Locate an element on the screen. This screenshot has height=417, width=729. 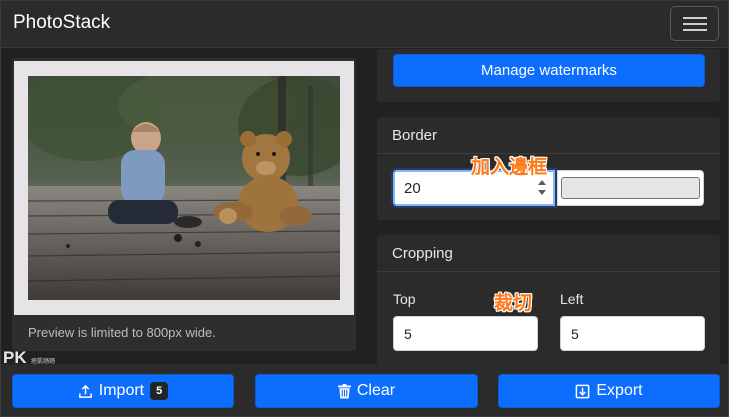
cropping-panel-header: Cropping is located at coordinates (548, 253).